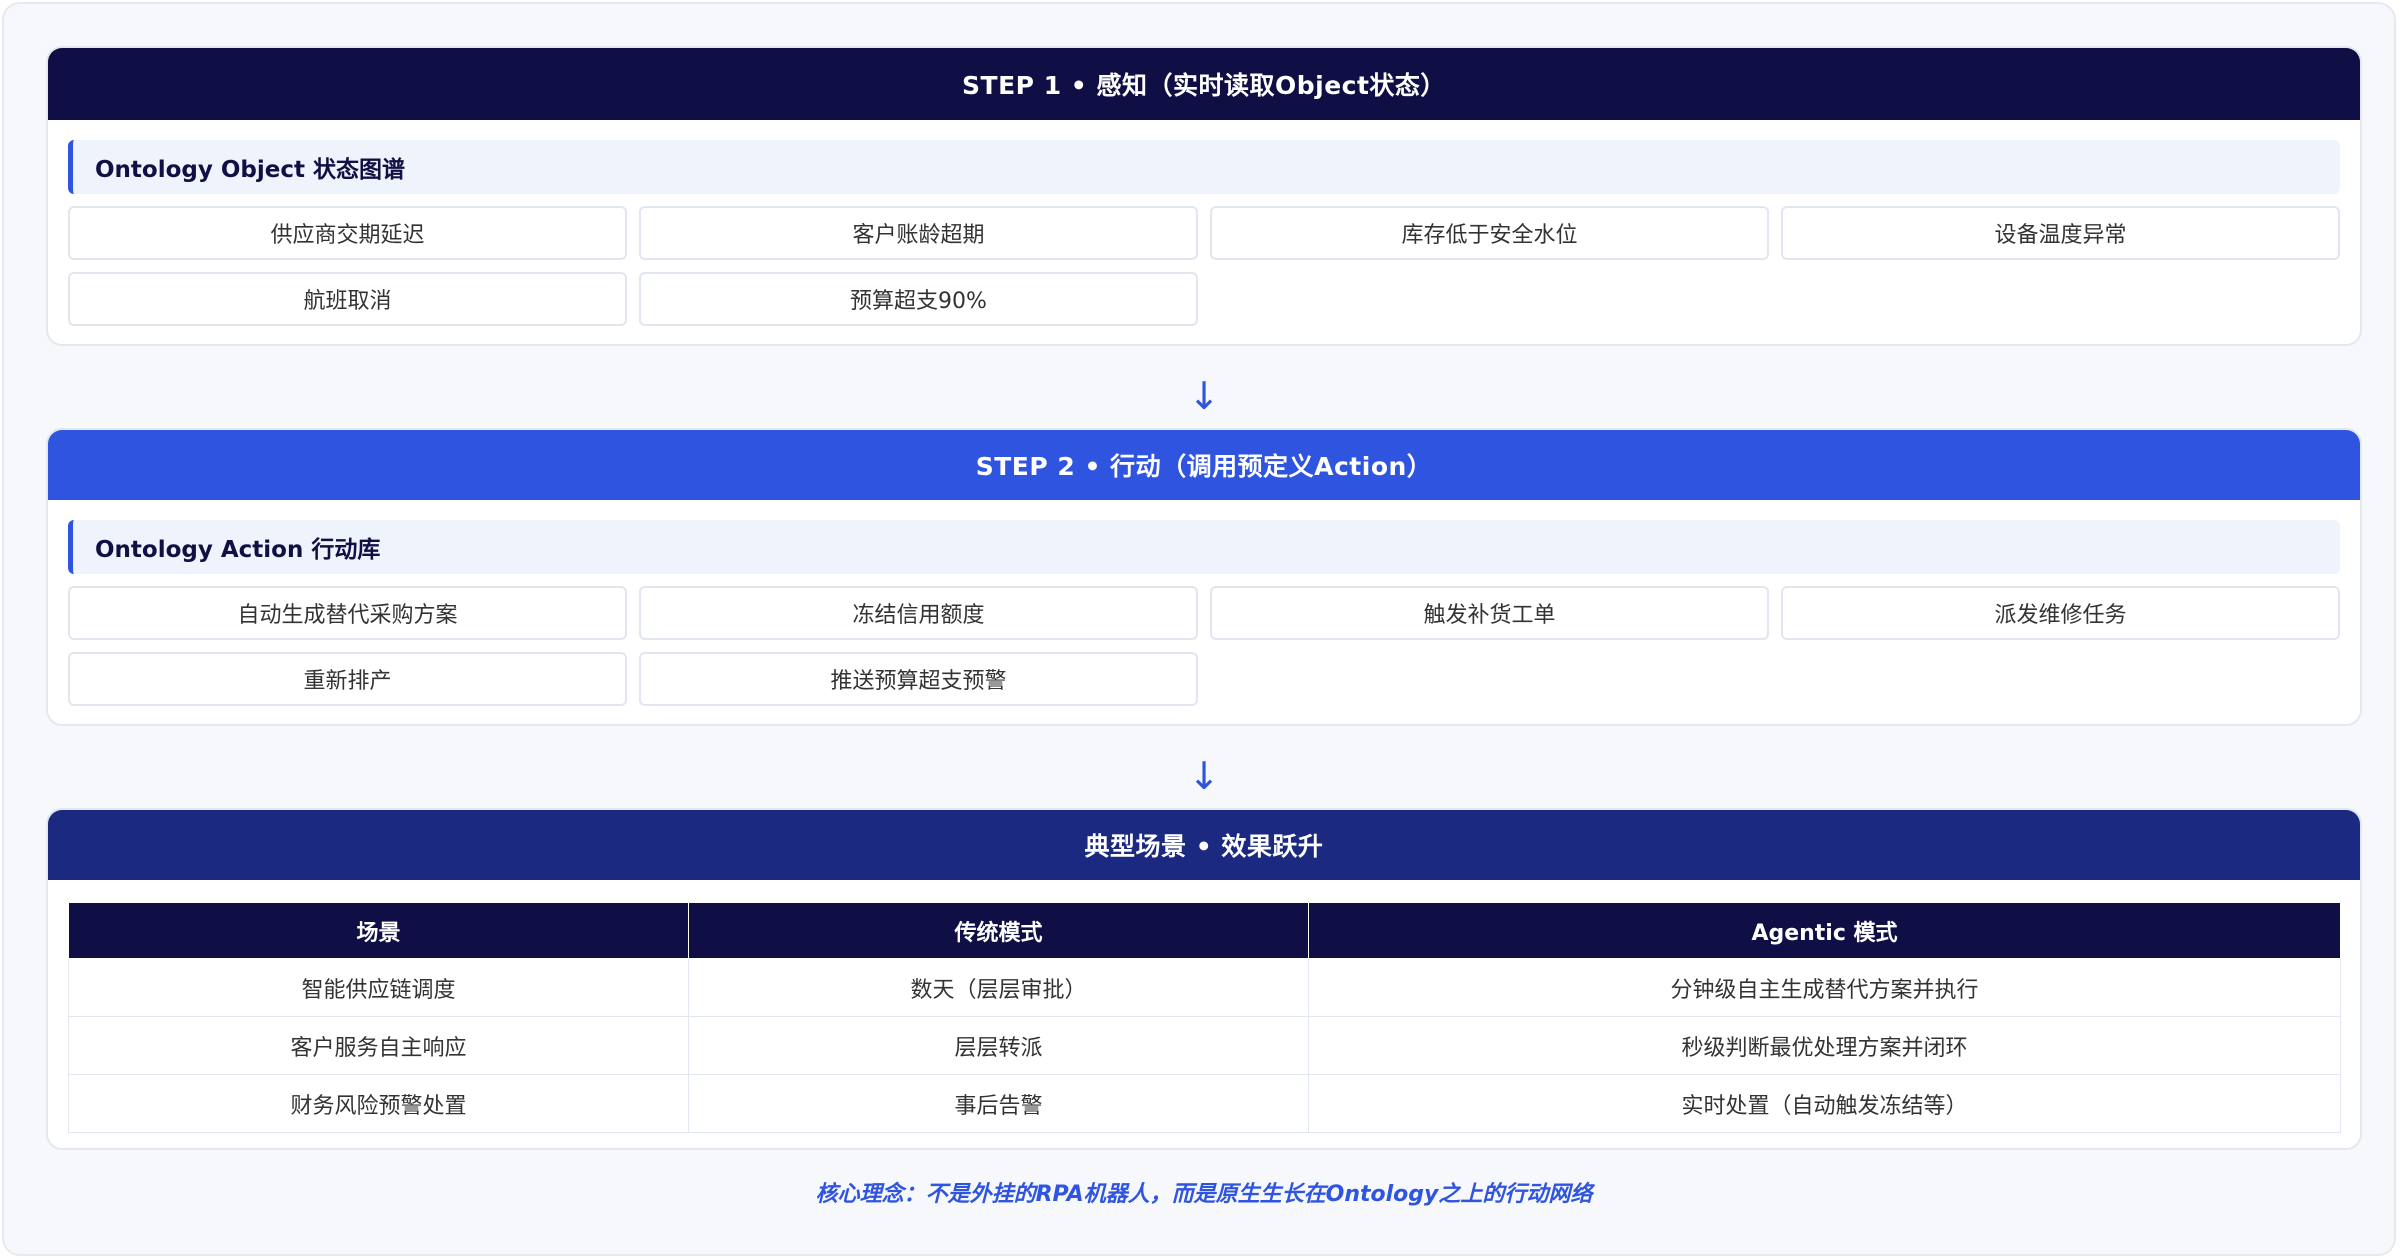 This screenshot has height=1258, width=2400. Describe the element at coordinates (2060, 613) in the screenshot. I see `action-chip: 派发维修任务` at that location.